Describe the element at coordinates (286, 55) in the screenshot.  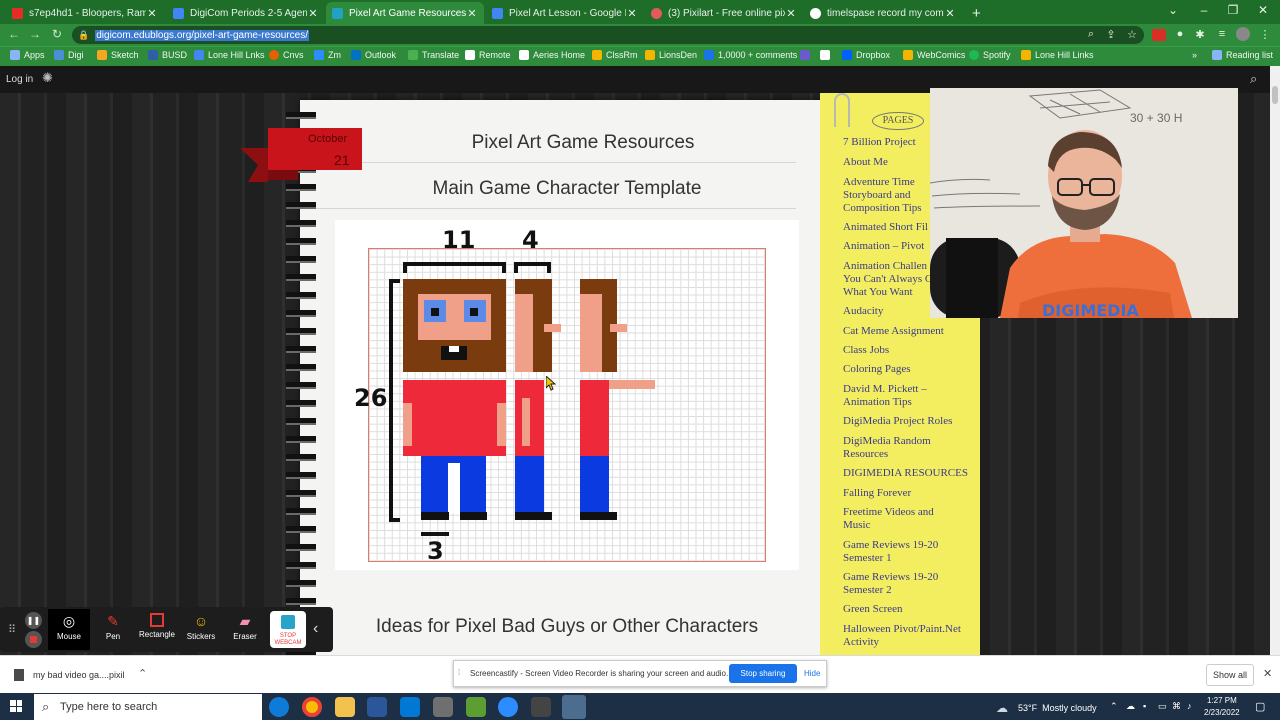
I see `bookmark-item: Cnvs` at that location.